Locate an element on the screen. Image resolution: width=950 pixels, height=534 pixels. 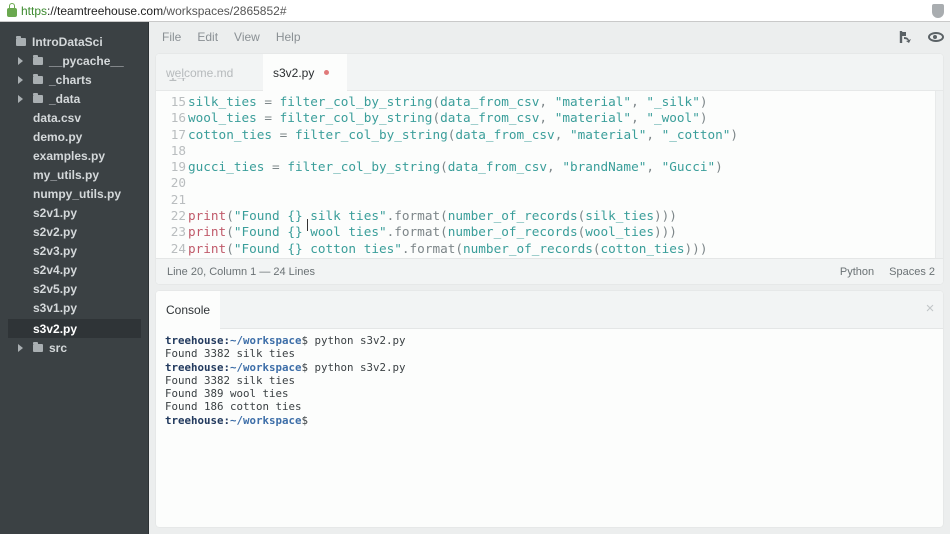
code-line: 21 is located at coordinates (545, 200).